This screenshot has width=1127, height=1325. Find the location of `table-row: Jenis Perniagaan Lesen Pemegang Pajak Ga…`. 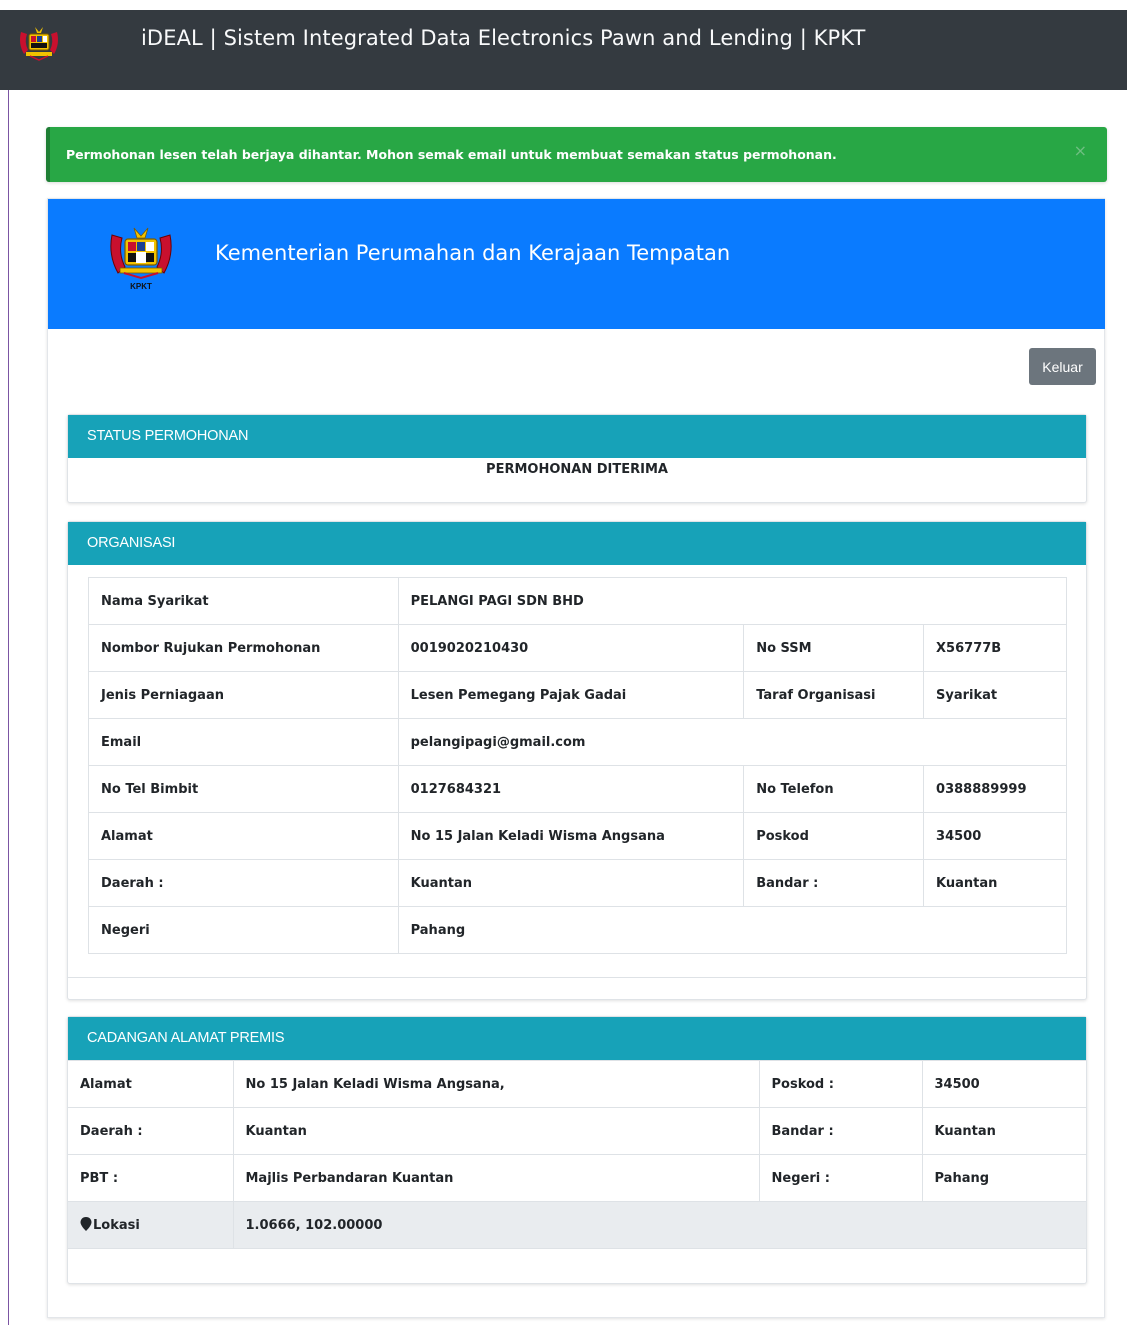

table-row: Jenis Perniagaan Lesen Pemegang Pajak Ga… is located at coordinates (577, 695).